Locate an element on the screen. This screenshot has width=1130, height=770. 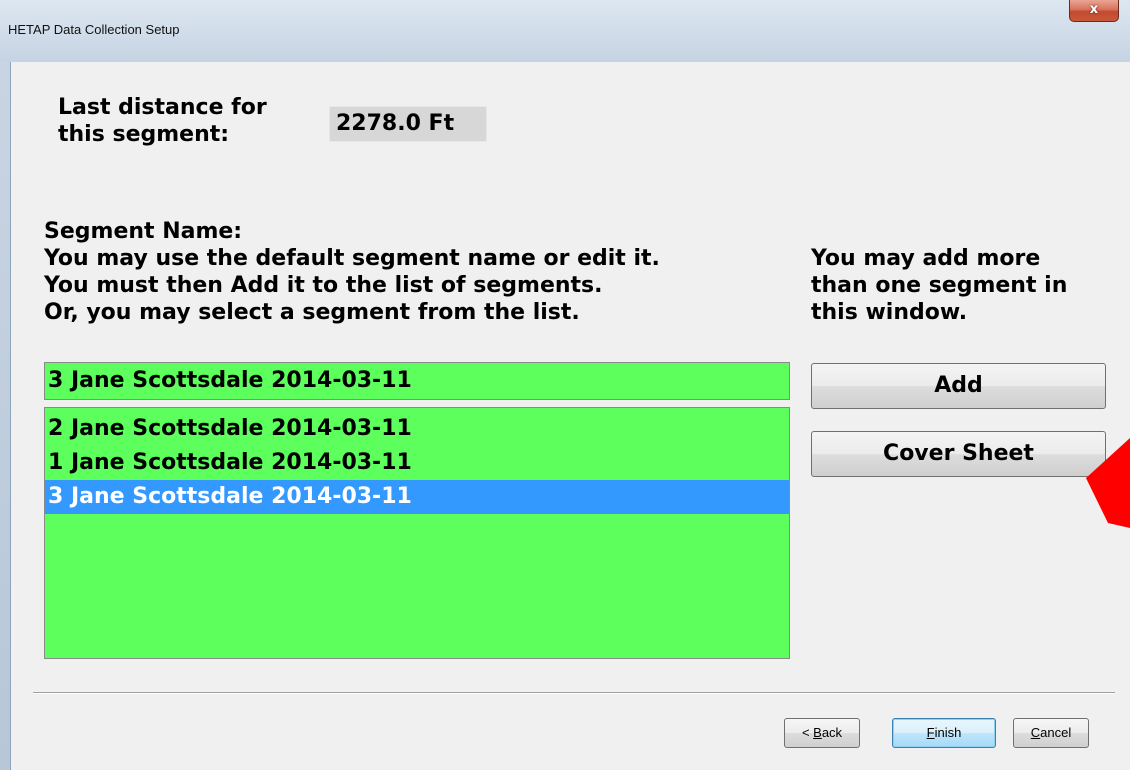
segment-list-item: 2 Jane Scottsdale 2014-03-11 is located at coordinates (417, 429).